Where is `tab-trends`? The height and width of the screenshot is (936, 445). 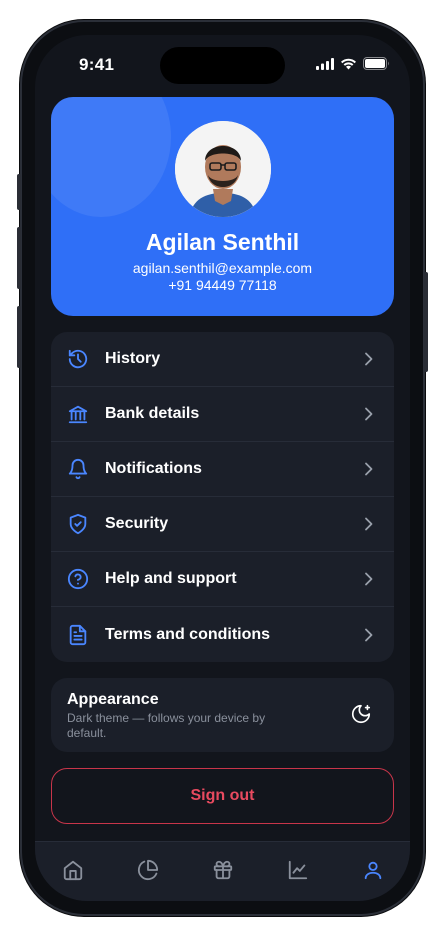 tab-trends is located at coordinates (298, 870).